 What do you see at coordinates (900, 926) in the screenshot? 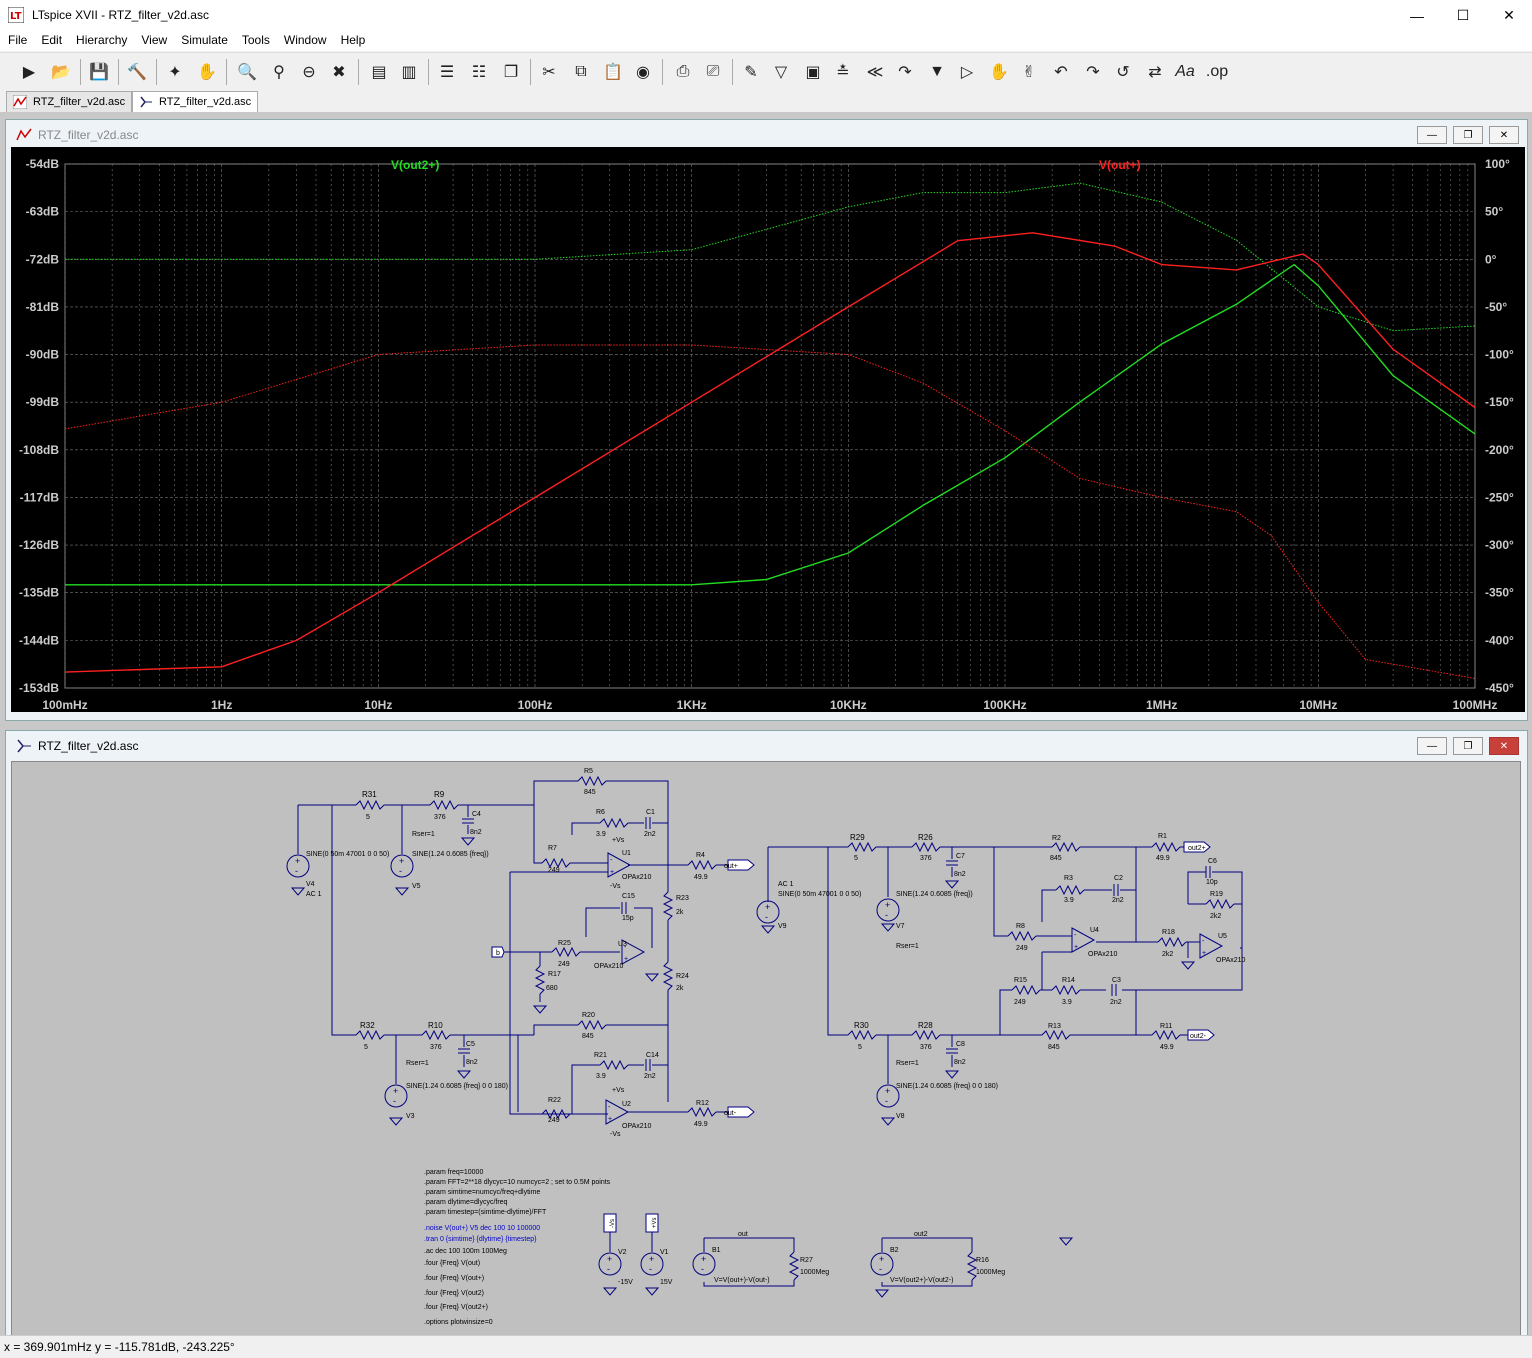
I see `label-V7: V7` at bounding box center [900, 926].